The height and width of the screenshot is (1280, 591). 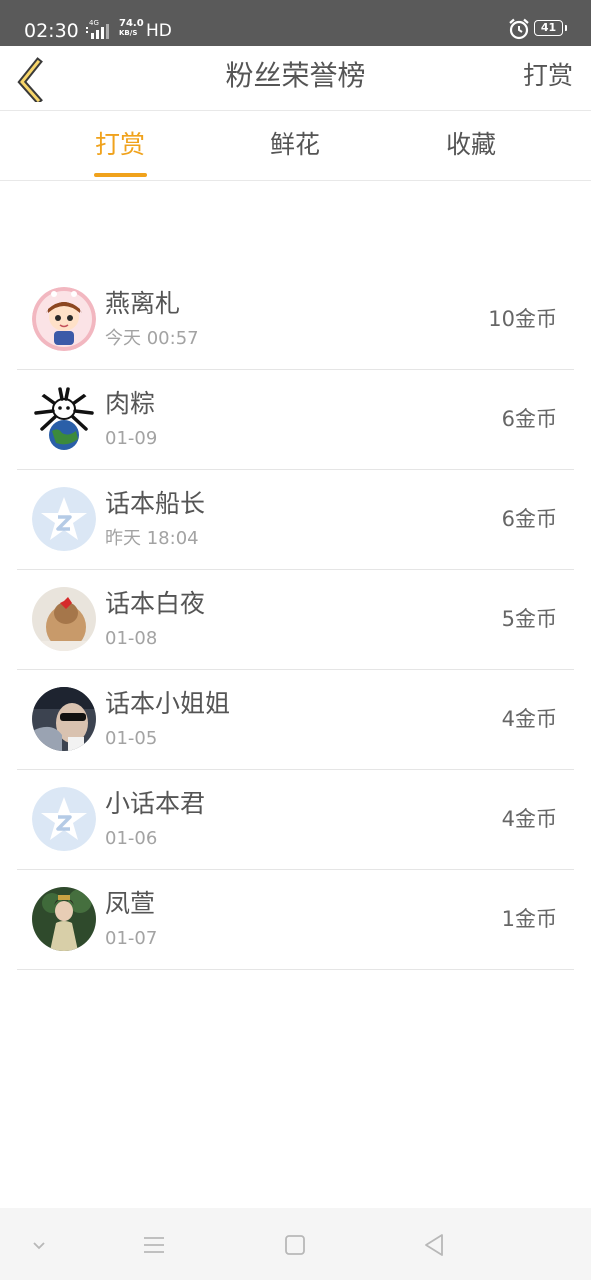 What do you see at coordinates (168, 703) in the screenshot?
I see `fan-name: 话本小姐姐` at bounding box center [168, 703].